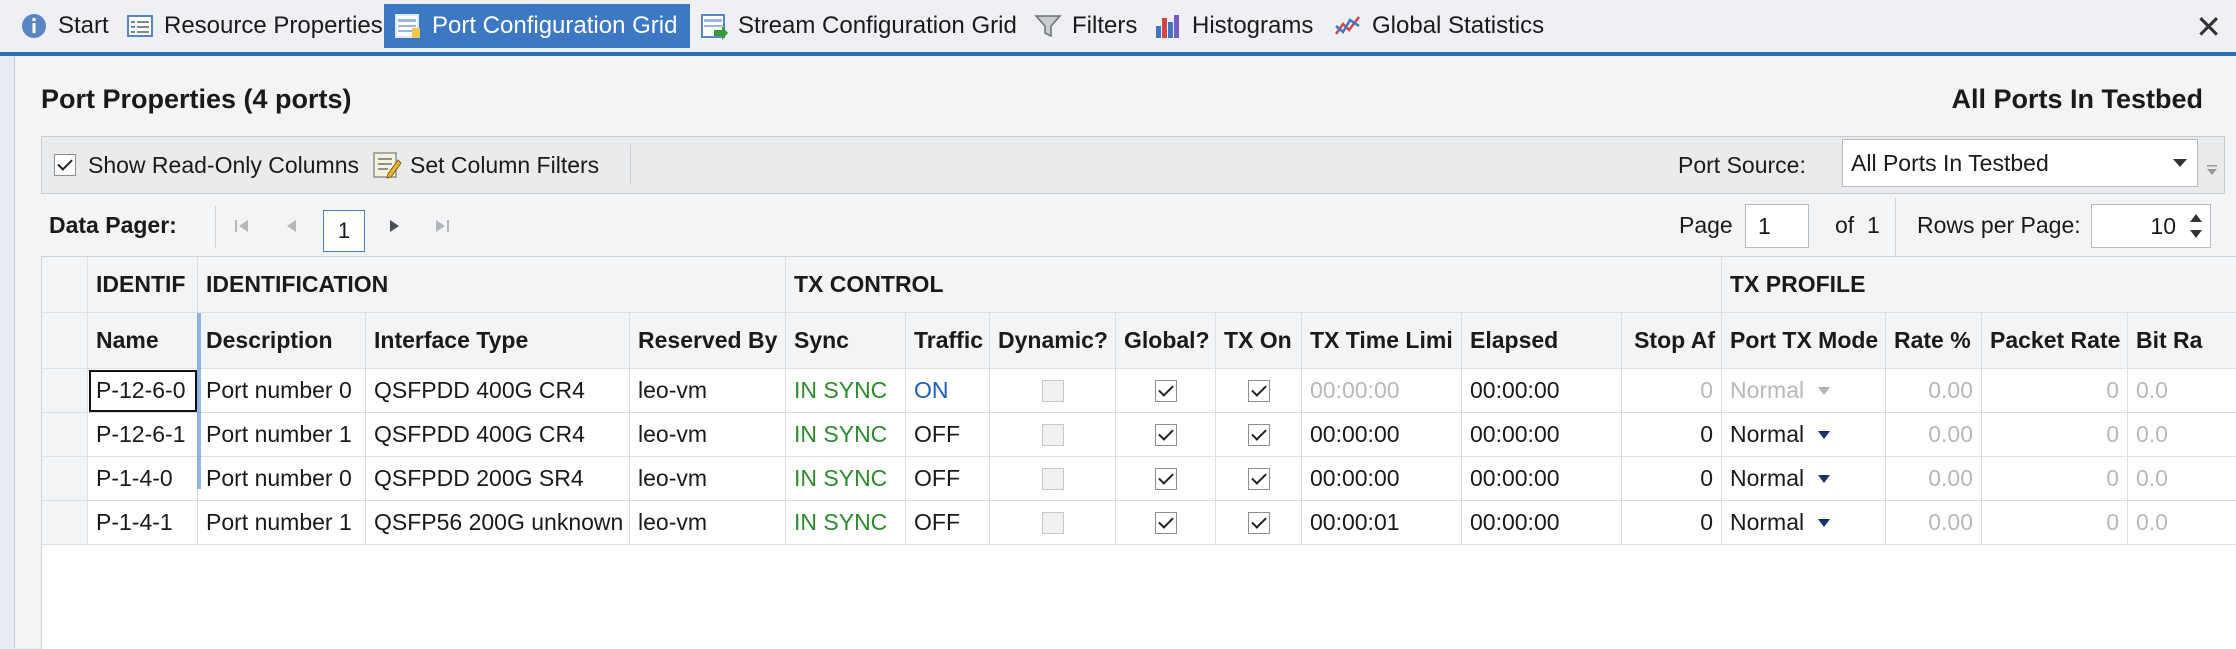  Describe the element at coordinates (282, 341) in the screenshot. I see `column-header-description: Description` at that location.